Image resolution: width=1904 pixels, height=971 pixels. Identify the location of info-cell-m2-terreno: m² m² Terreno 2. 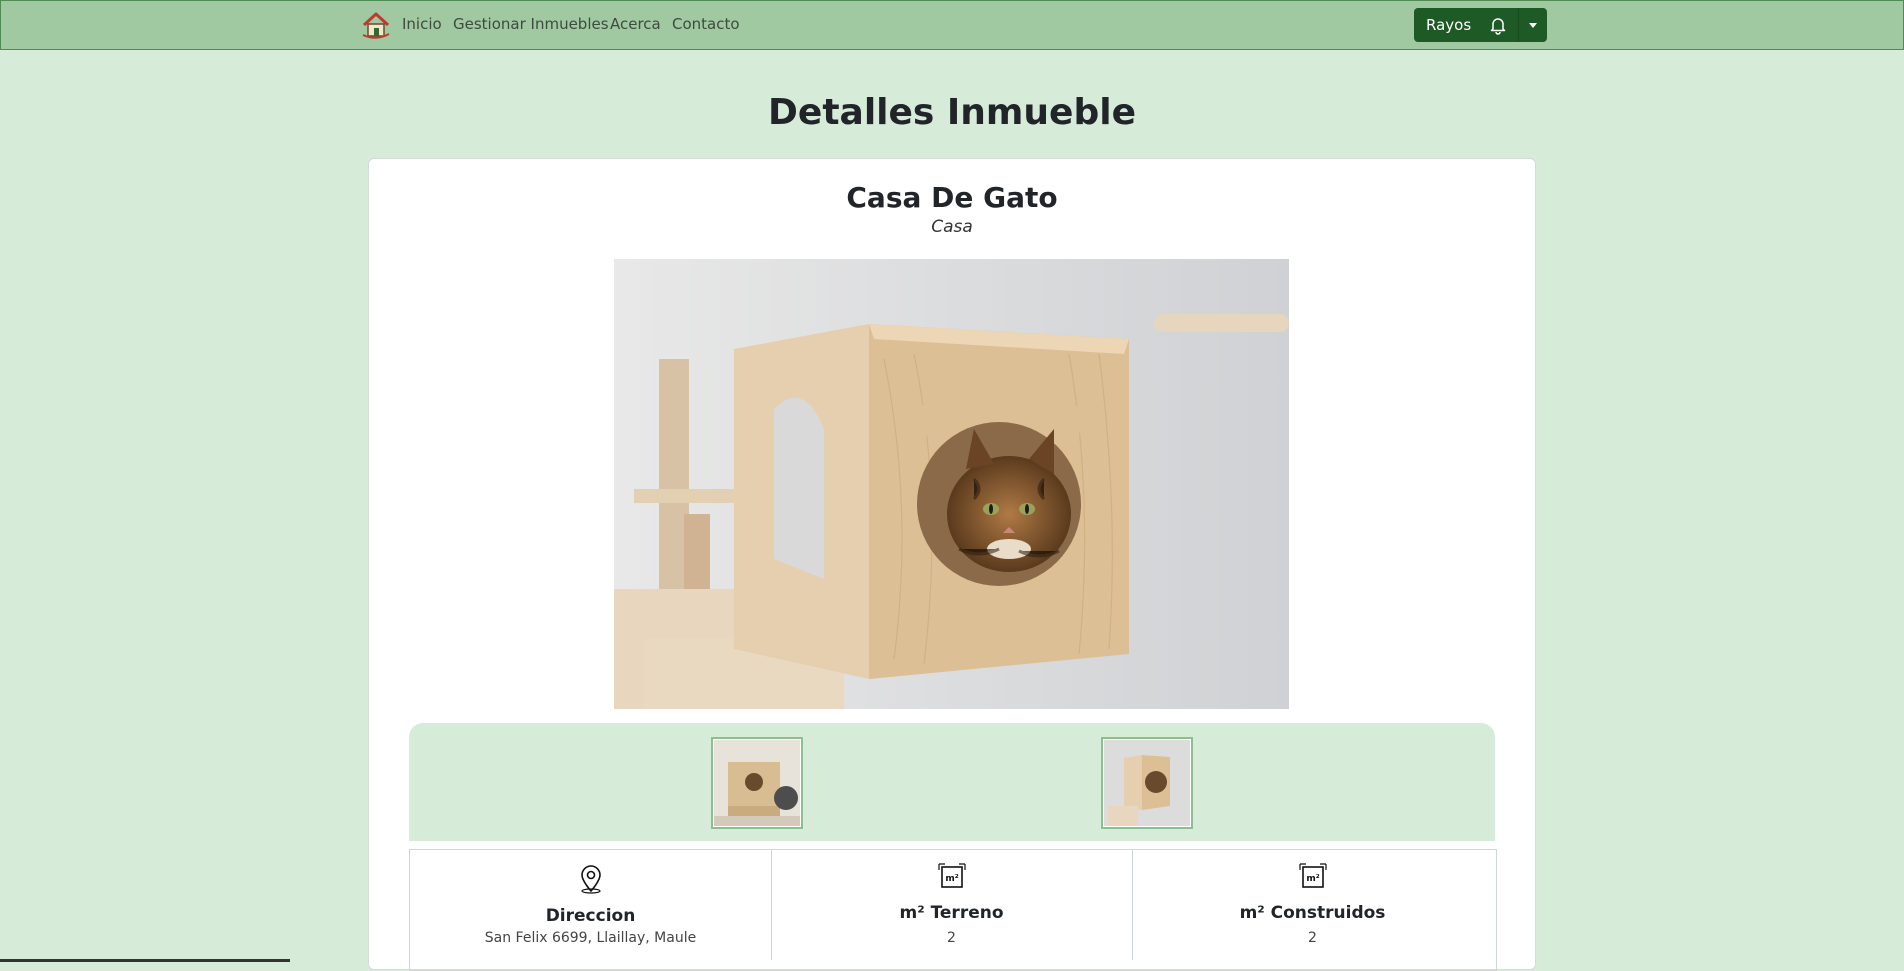
(952, 905).